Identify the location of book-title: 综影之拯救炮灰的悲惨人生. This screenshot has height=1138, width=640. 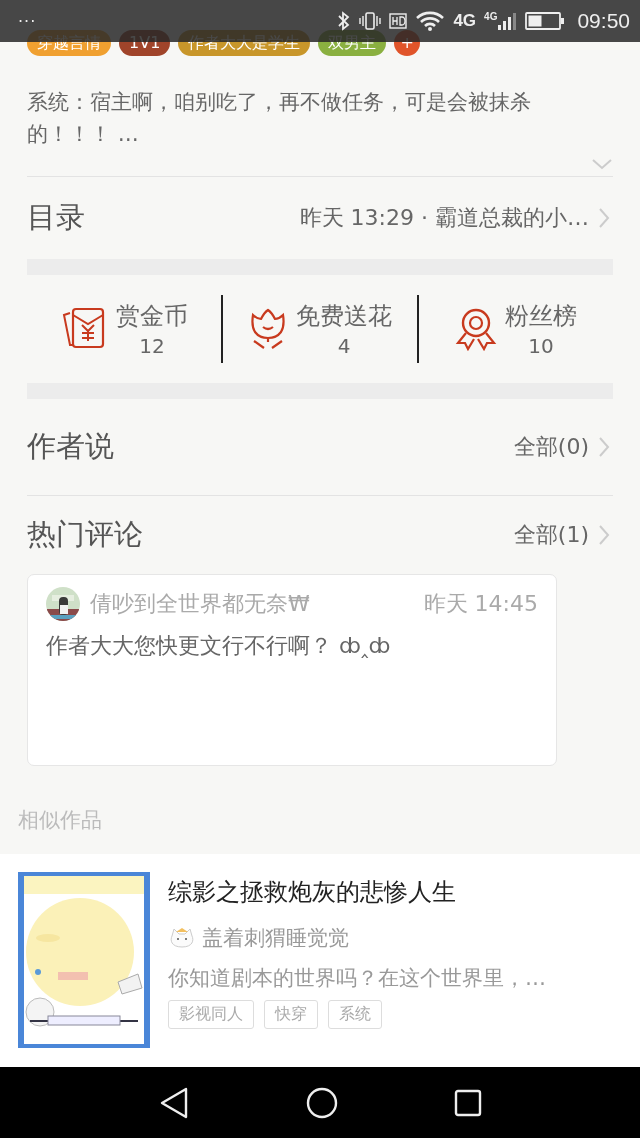
(357, 892).